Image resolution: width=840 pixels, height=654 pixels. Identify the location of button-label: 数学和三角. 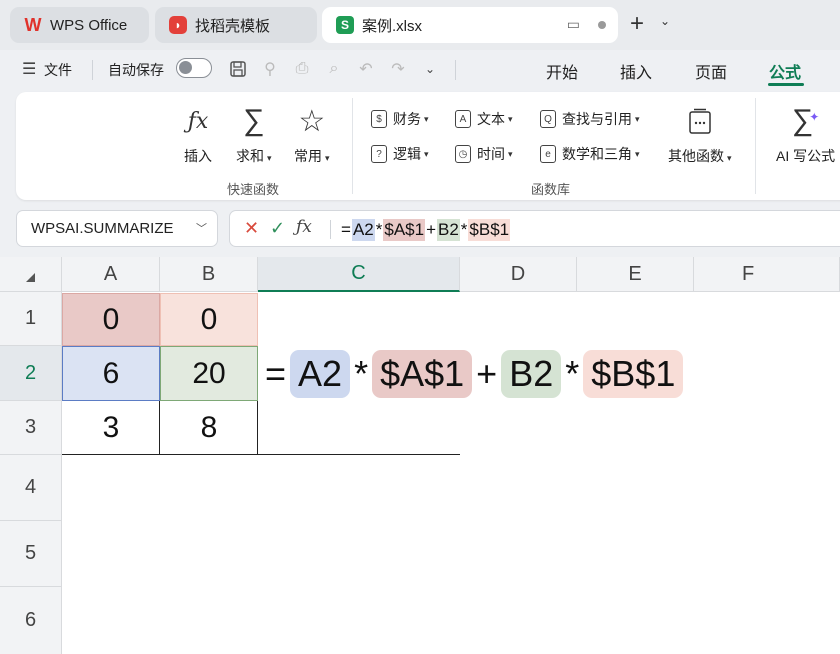
(597, 154).